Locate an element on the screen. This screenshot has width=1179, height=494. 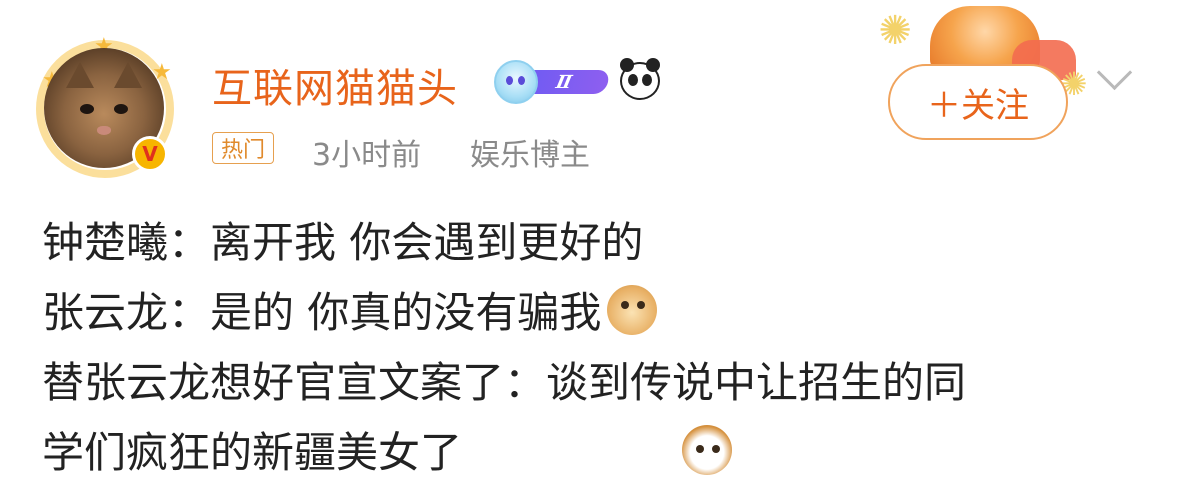
post-line: 钟楚曦：离开我 你会遇到更好的 is located at coordinates (343, 242).